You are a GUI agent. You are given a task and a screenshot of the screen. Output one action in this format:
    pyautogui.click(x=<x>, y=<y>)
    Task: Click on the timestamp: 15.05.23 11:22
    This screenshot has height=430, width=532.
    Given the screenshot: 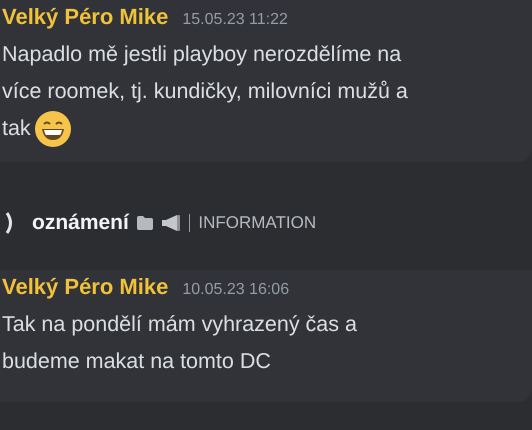 What is the action you would take?
    pyautogui.click(x=235, y=20)
    